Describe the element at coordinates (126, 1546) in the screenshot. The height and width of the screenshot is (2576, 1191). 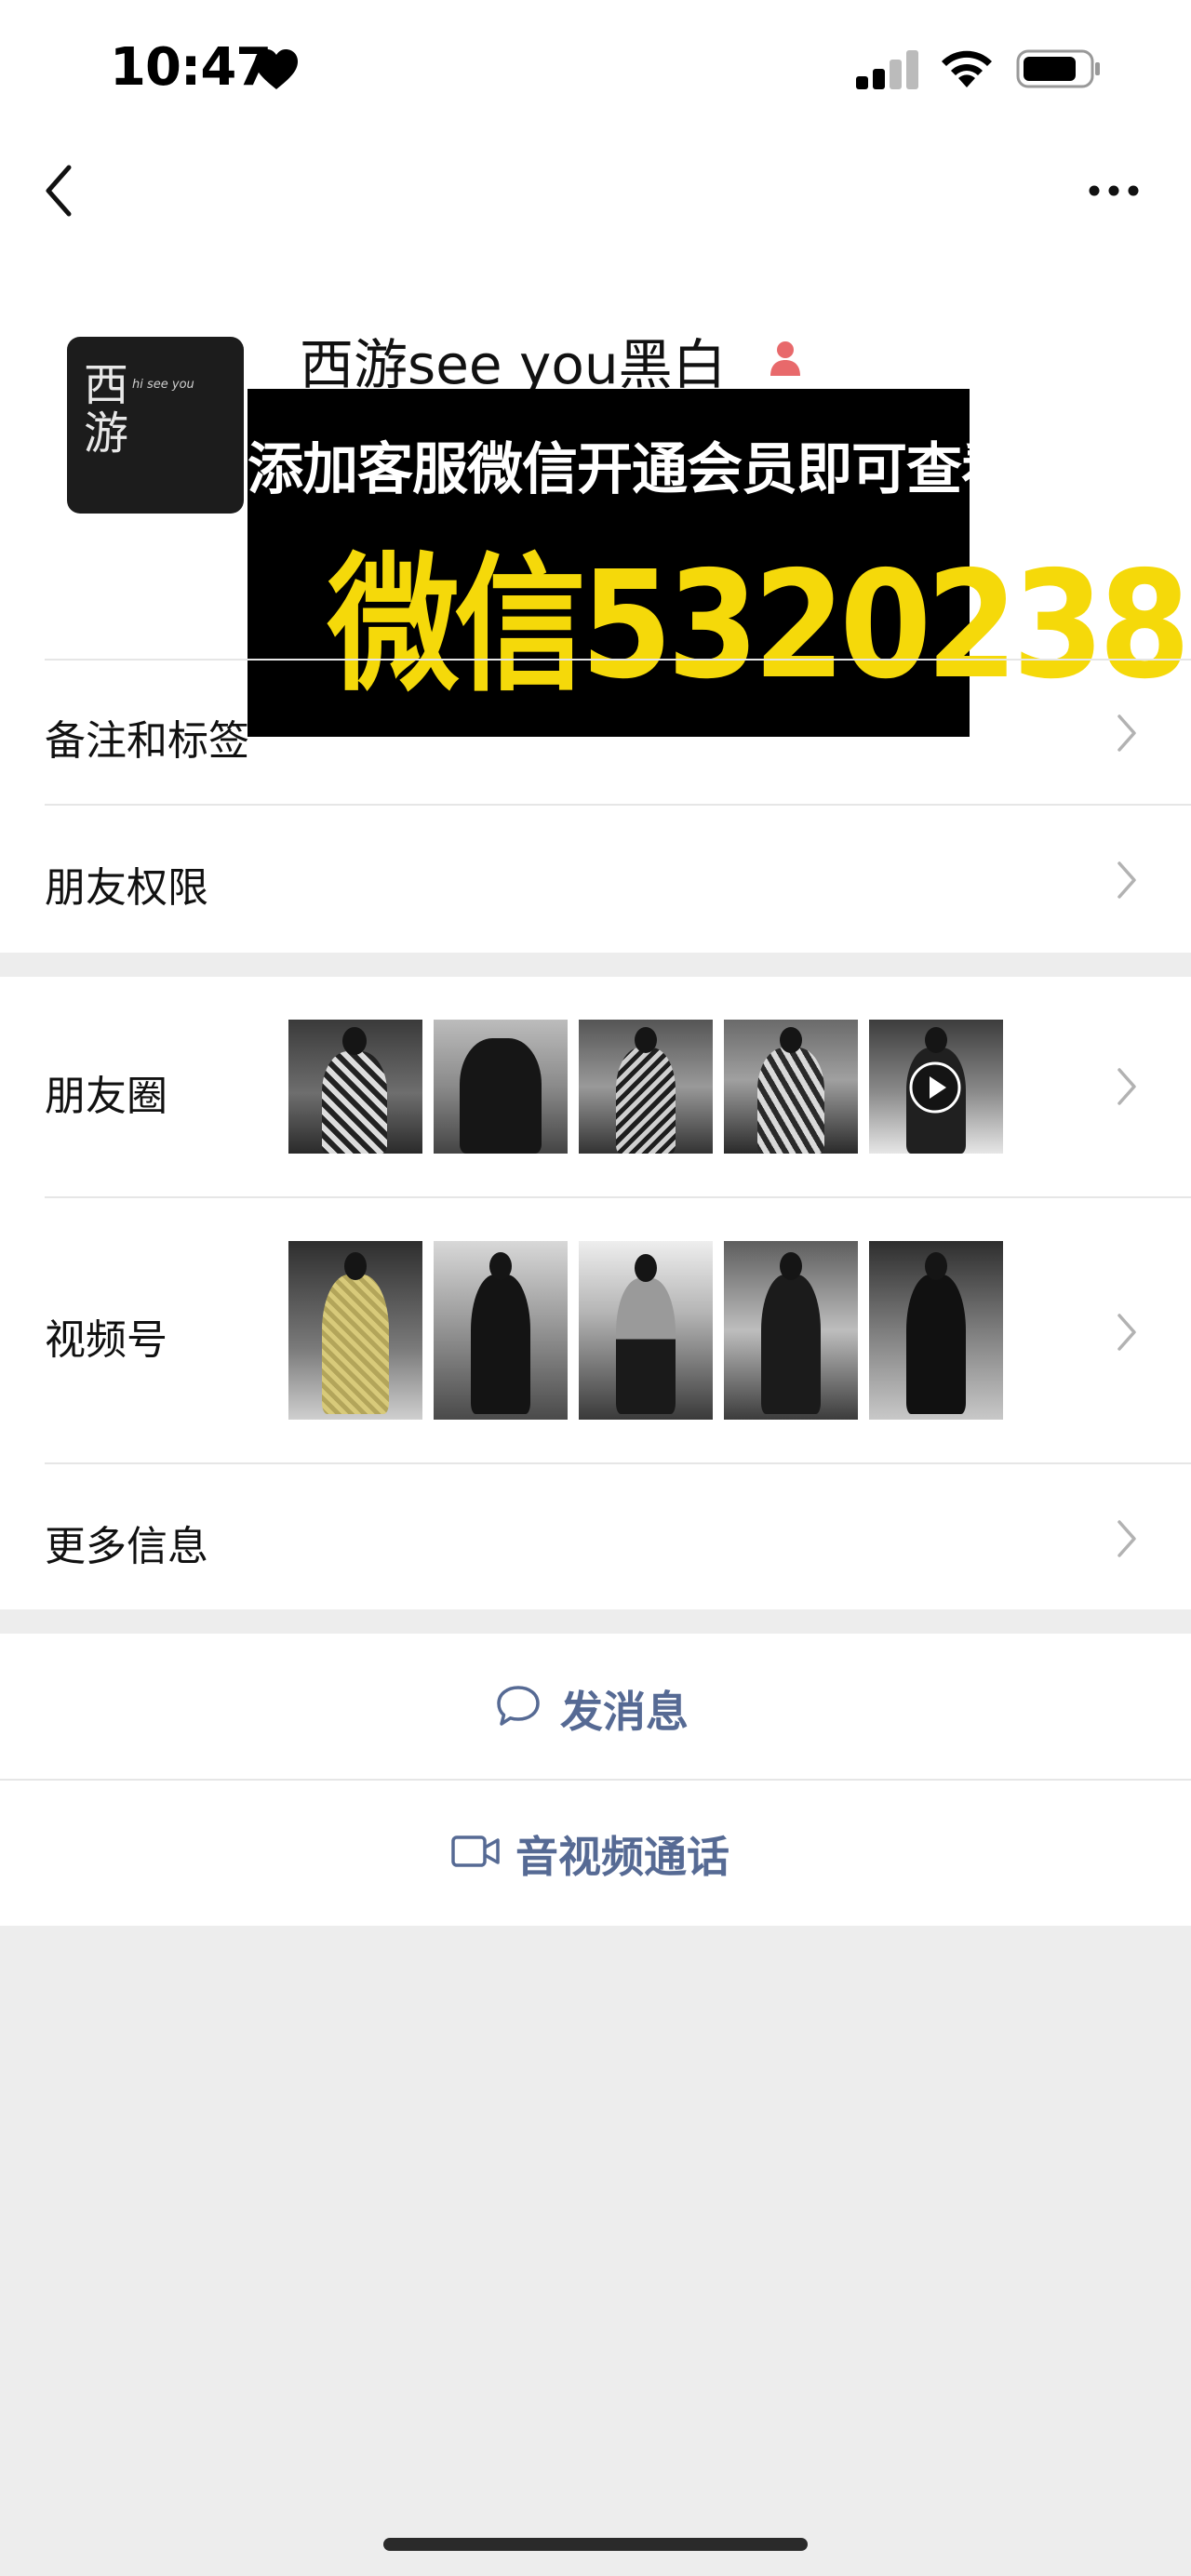
I see `row-more-info-label: 更多信息` at that location.